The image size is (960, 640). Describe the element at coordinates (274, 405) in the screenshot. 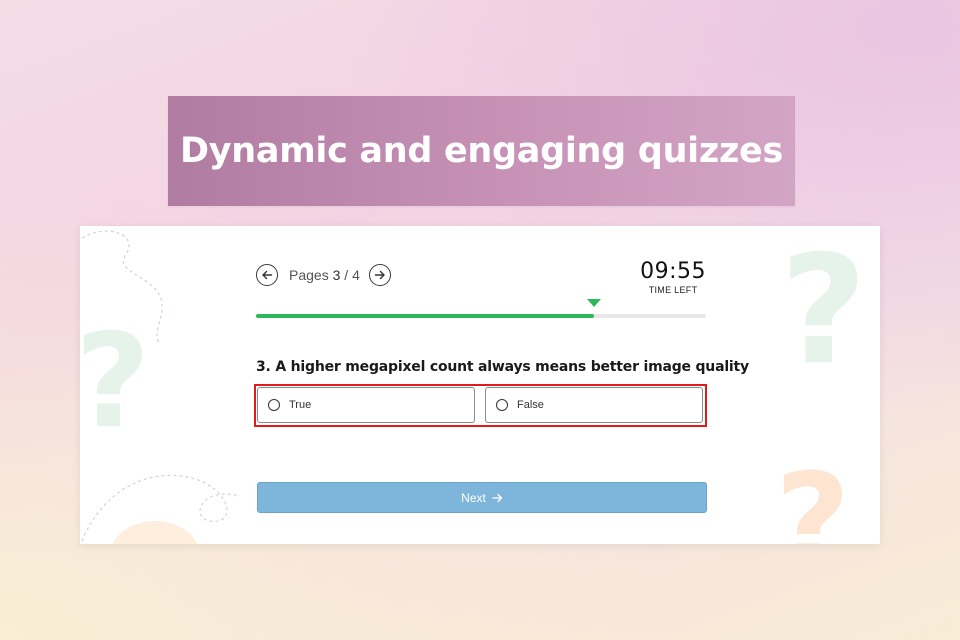

I see `radio-button-true` at that location.